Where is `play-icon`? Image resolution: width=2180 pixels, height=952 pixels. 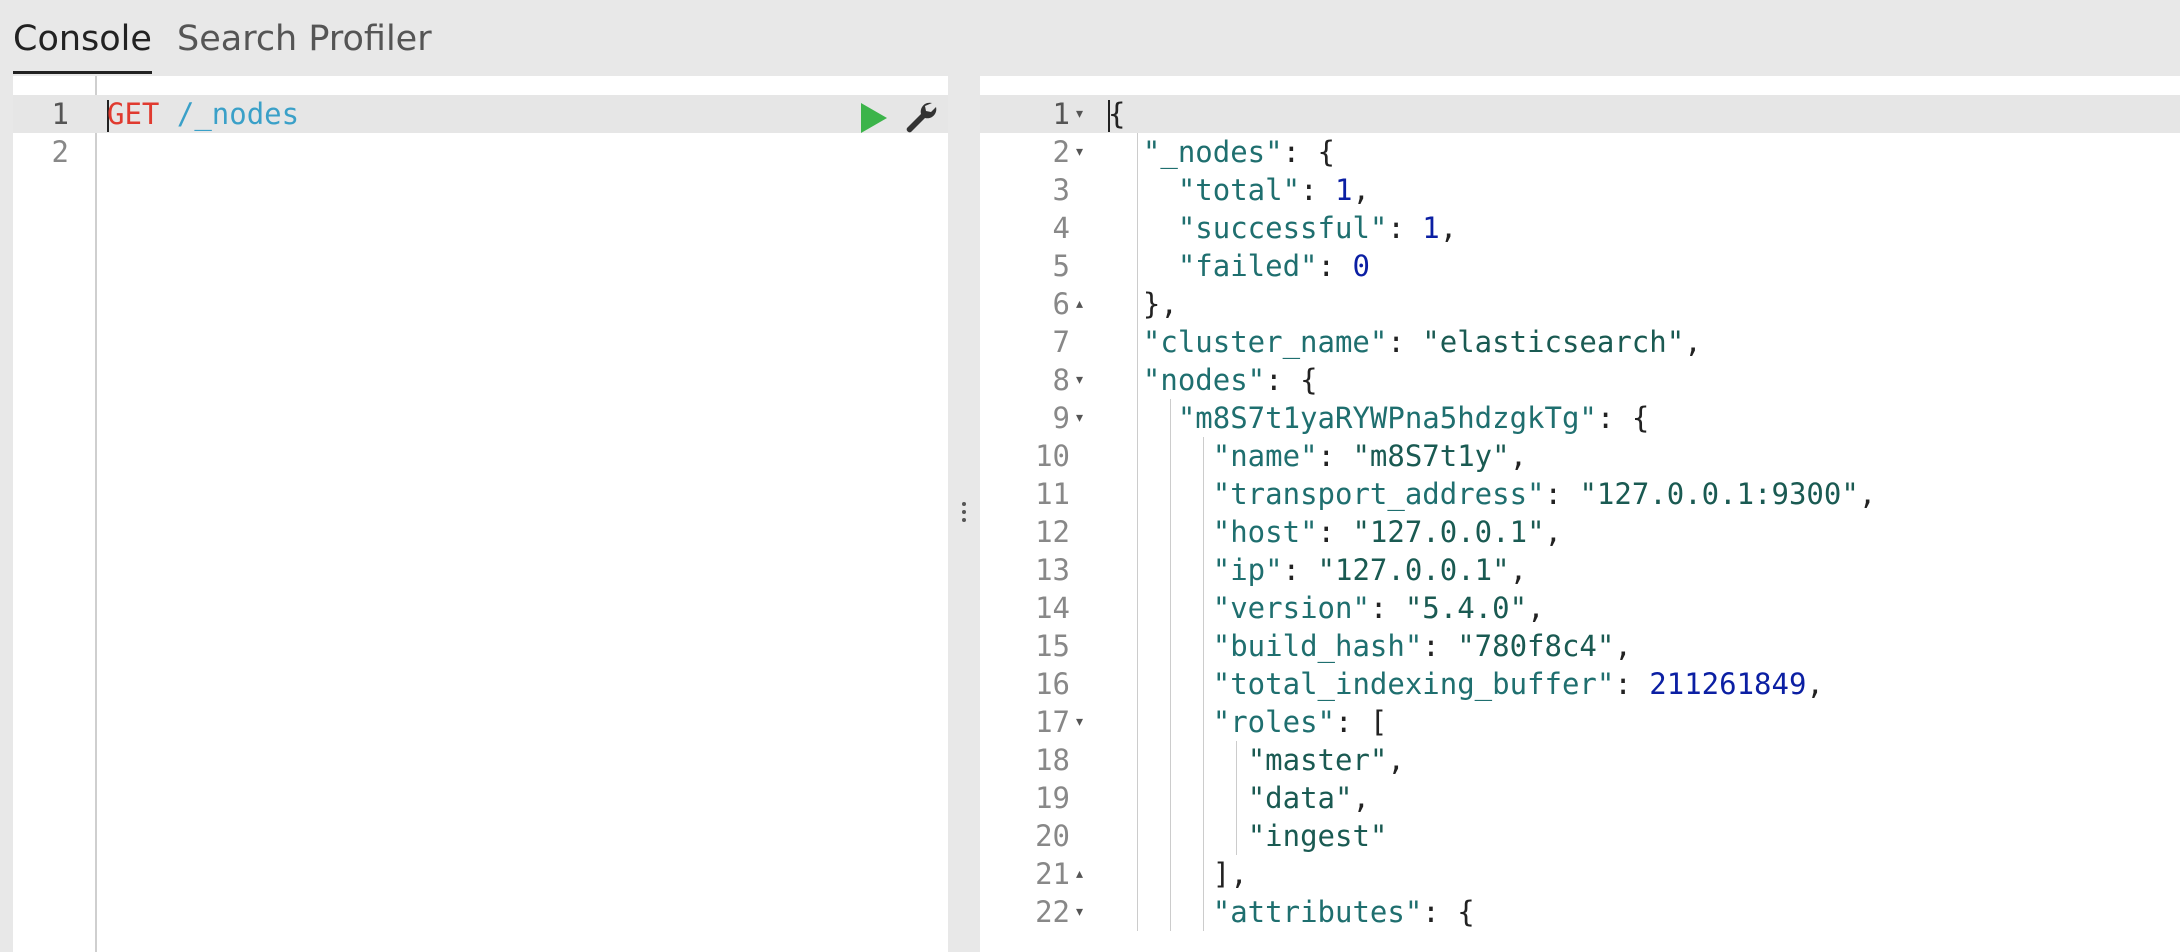 play-icon is located at coordinates (874, 118).